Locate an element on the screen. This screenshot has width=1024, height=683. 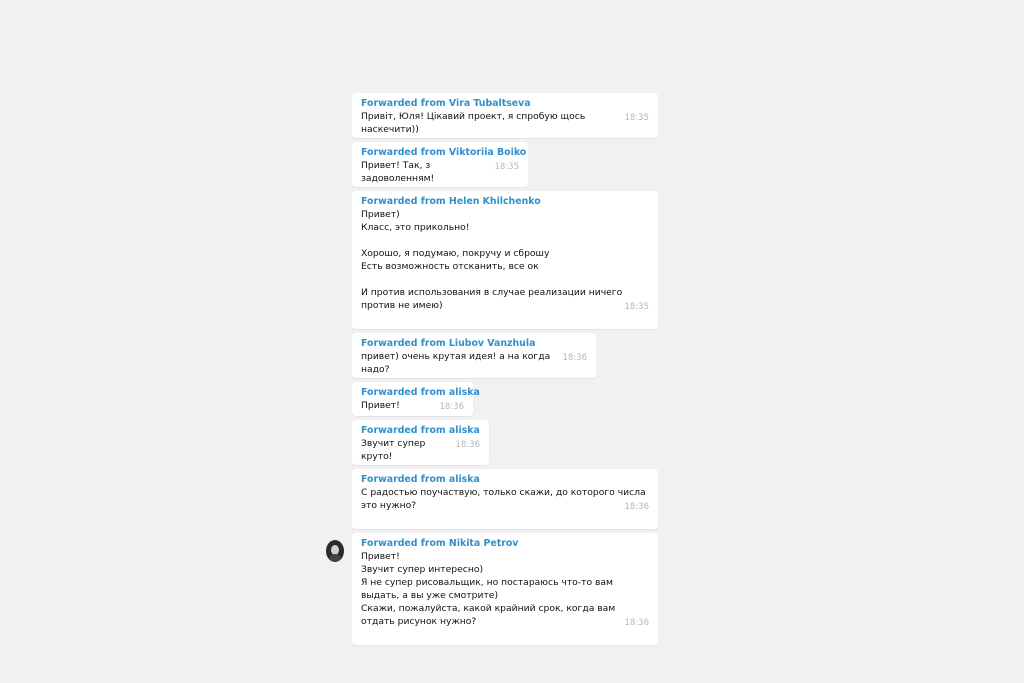
sender-avatar is located at coordinates (335, 551).